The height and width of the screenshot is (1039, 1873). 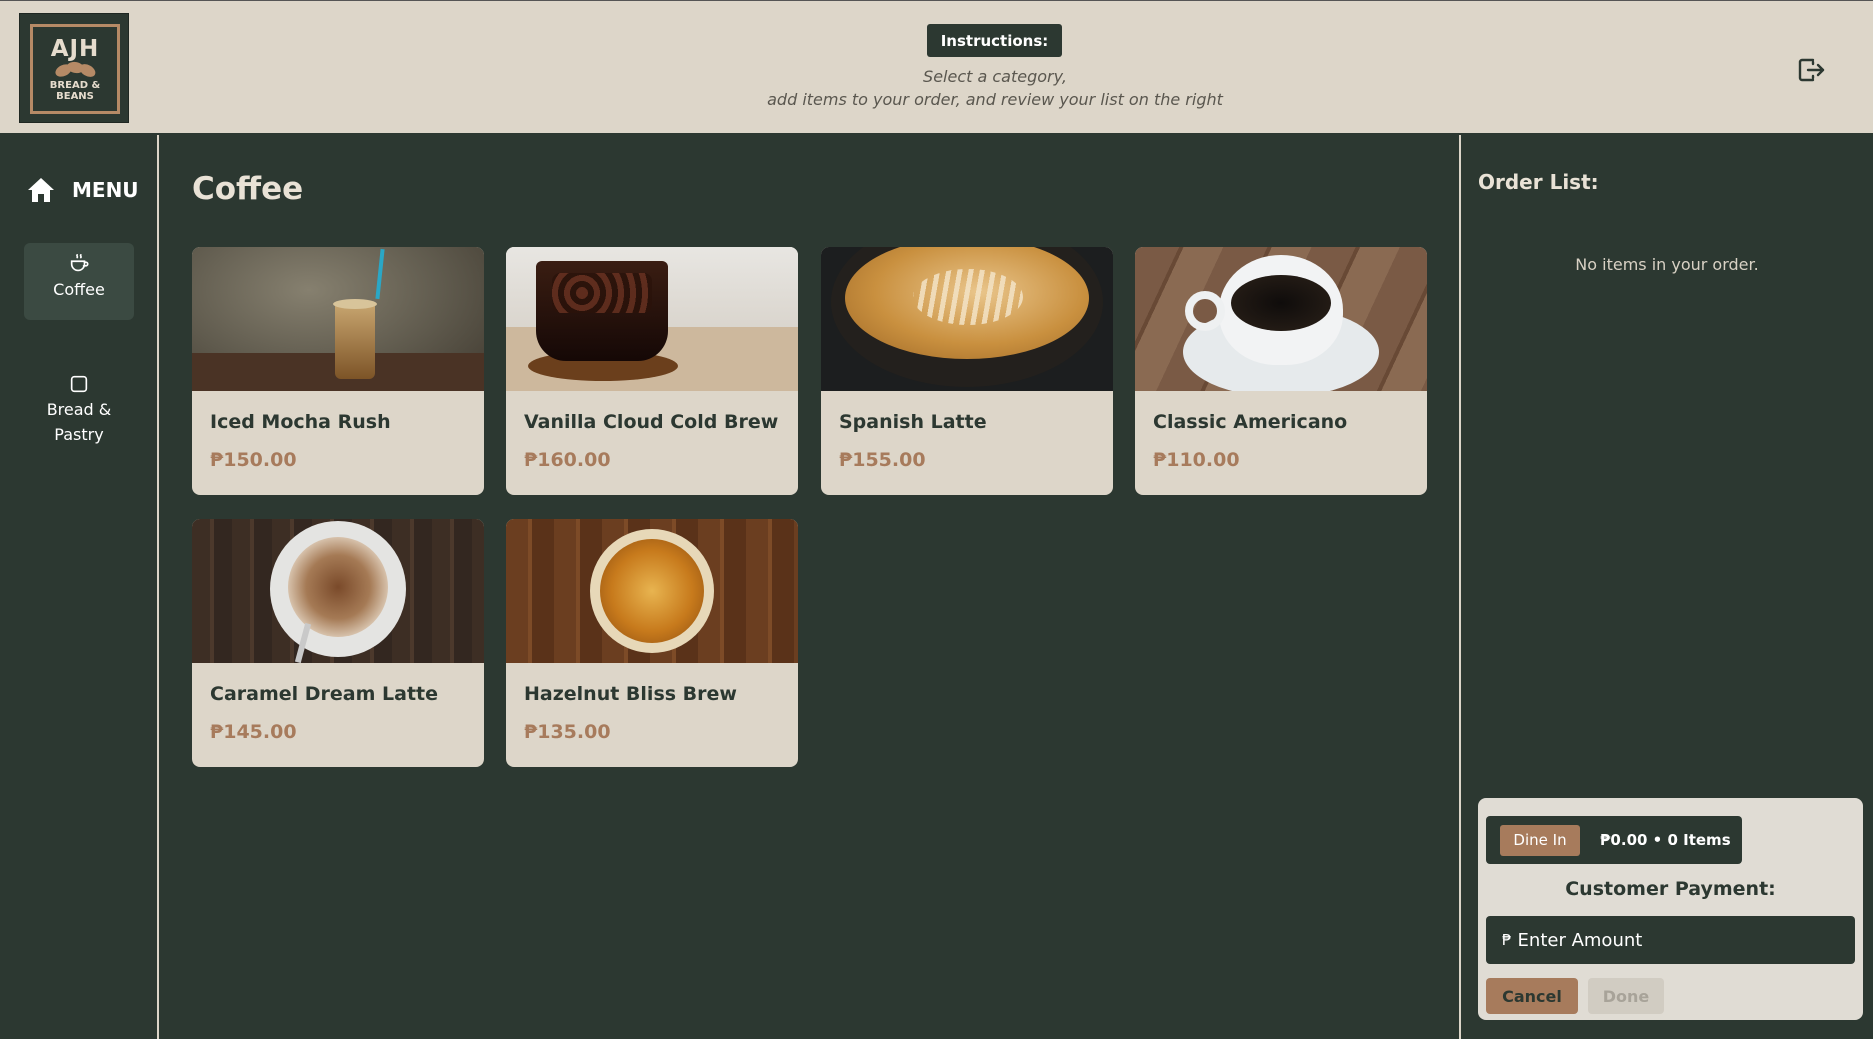 I want to click on product-name: Classic Americano, so click(x=1250, y=422).